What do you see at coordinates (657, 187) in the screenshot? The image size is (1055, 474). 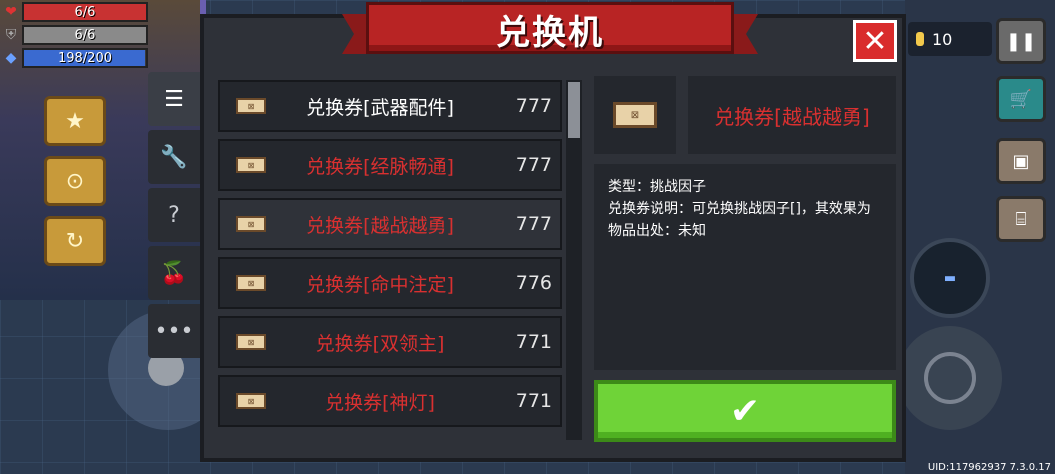 I see `detail-type: 类型：挑战因子` at bounding box center [657, 187].